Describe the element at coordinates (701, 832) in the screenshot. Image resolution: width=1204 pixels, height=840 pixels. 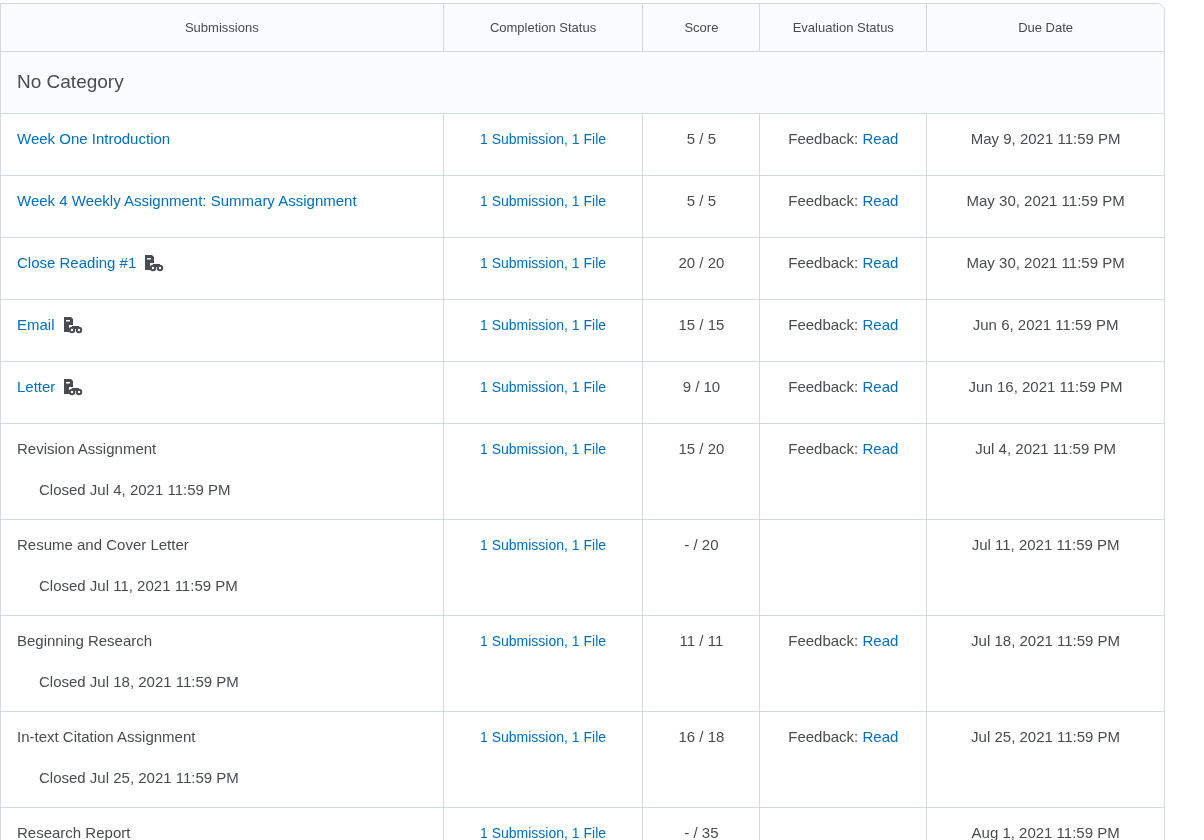
I see `score: - / 35` at that location.